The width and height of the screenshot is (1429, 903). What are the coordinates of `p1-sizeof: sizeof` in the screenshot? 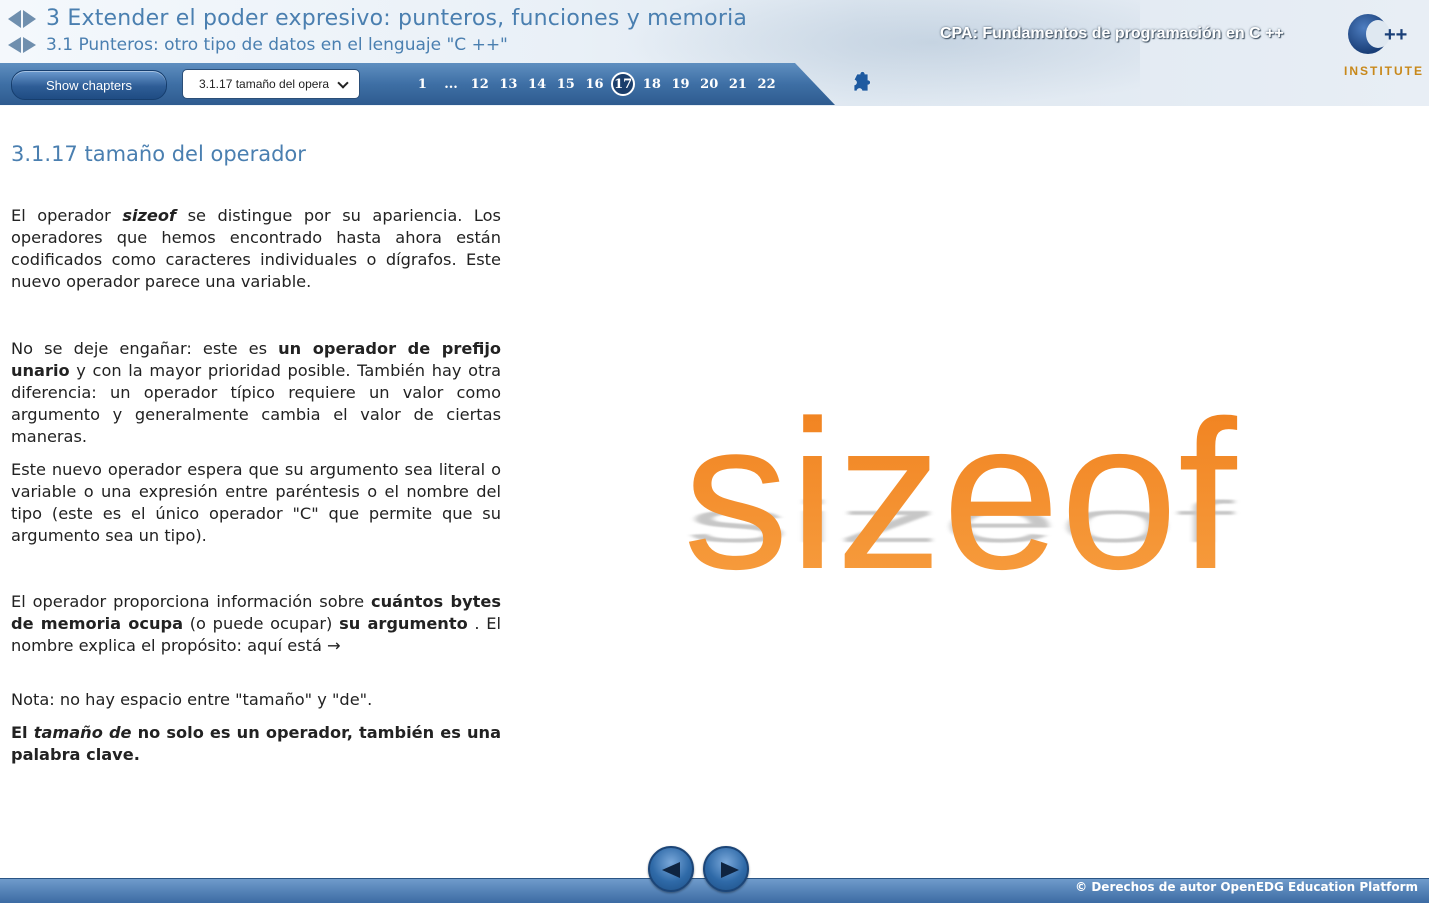 It's located at (149, 215).